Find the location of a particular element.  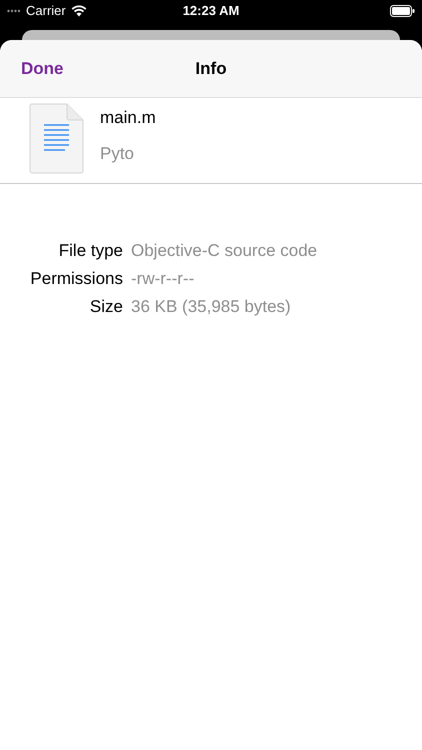

property-value: -rw-r--r-- is located at coordinates (162, 279).